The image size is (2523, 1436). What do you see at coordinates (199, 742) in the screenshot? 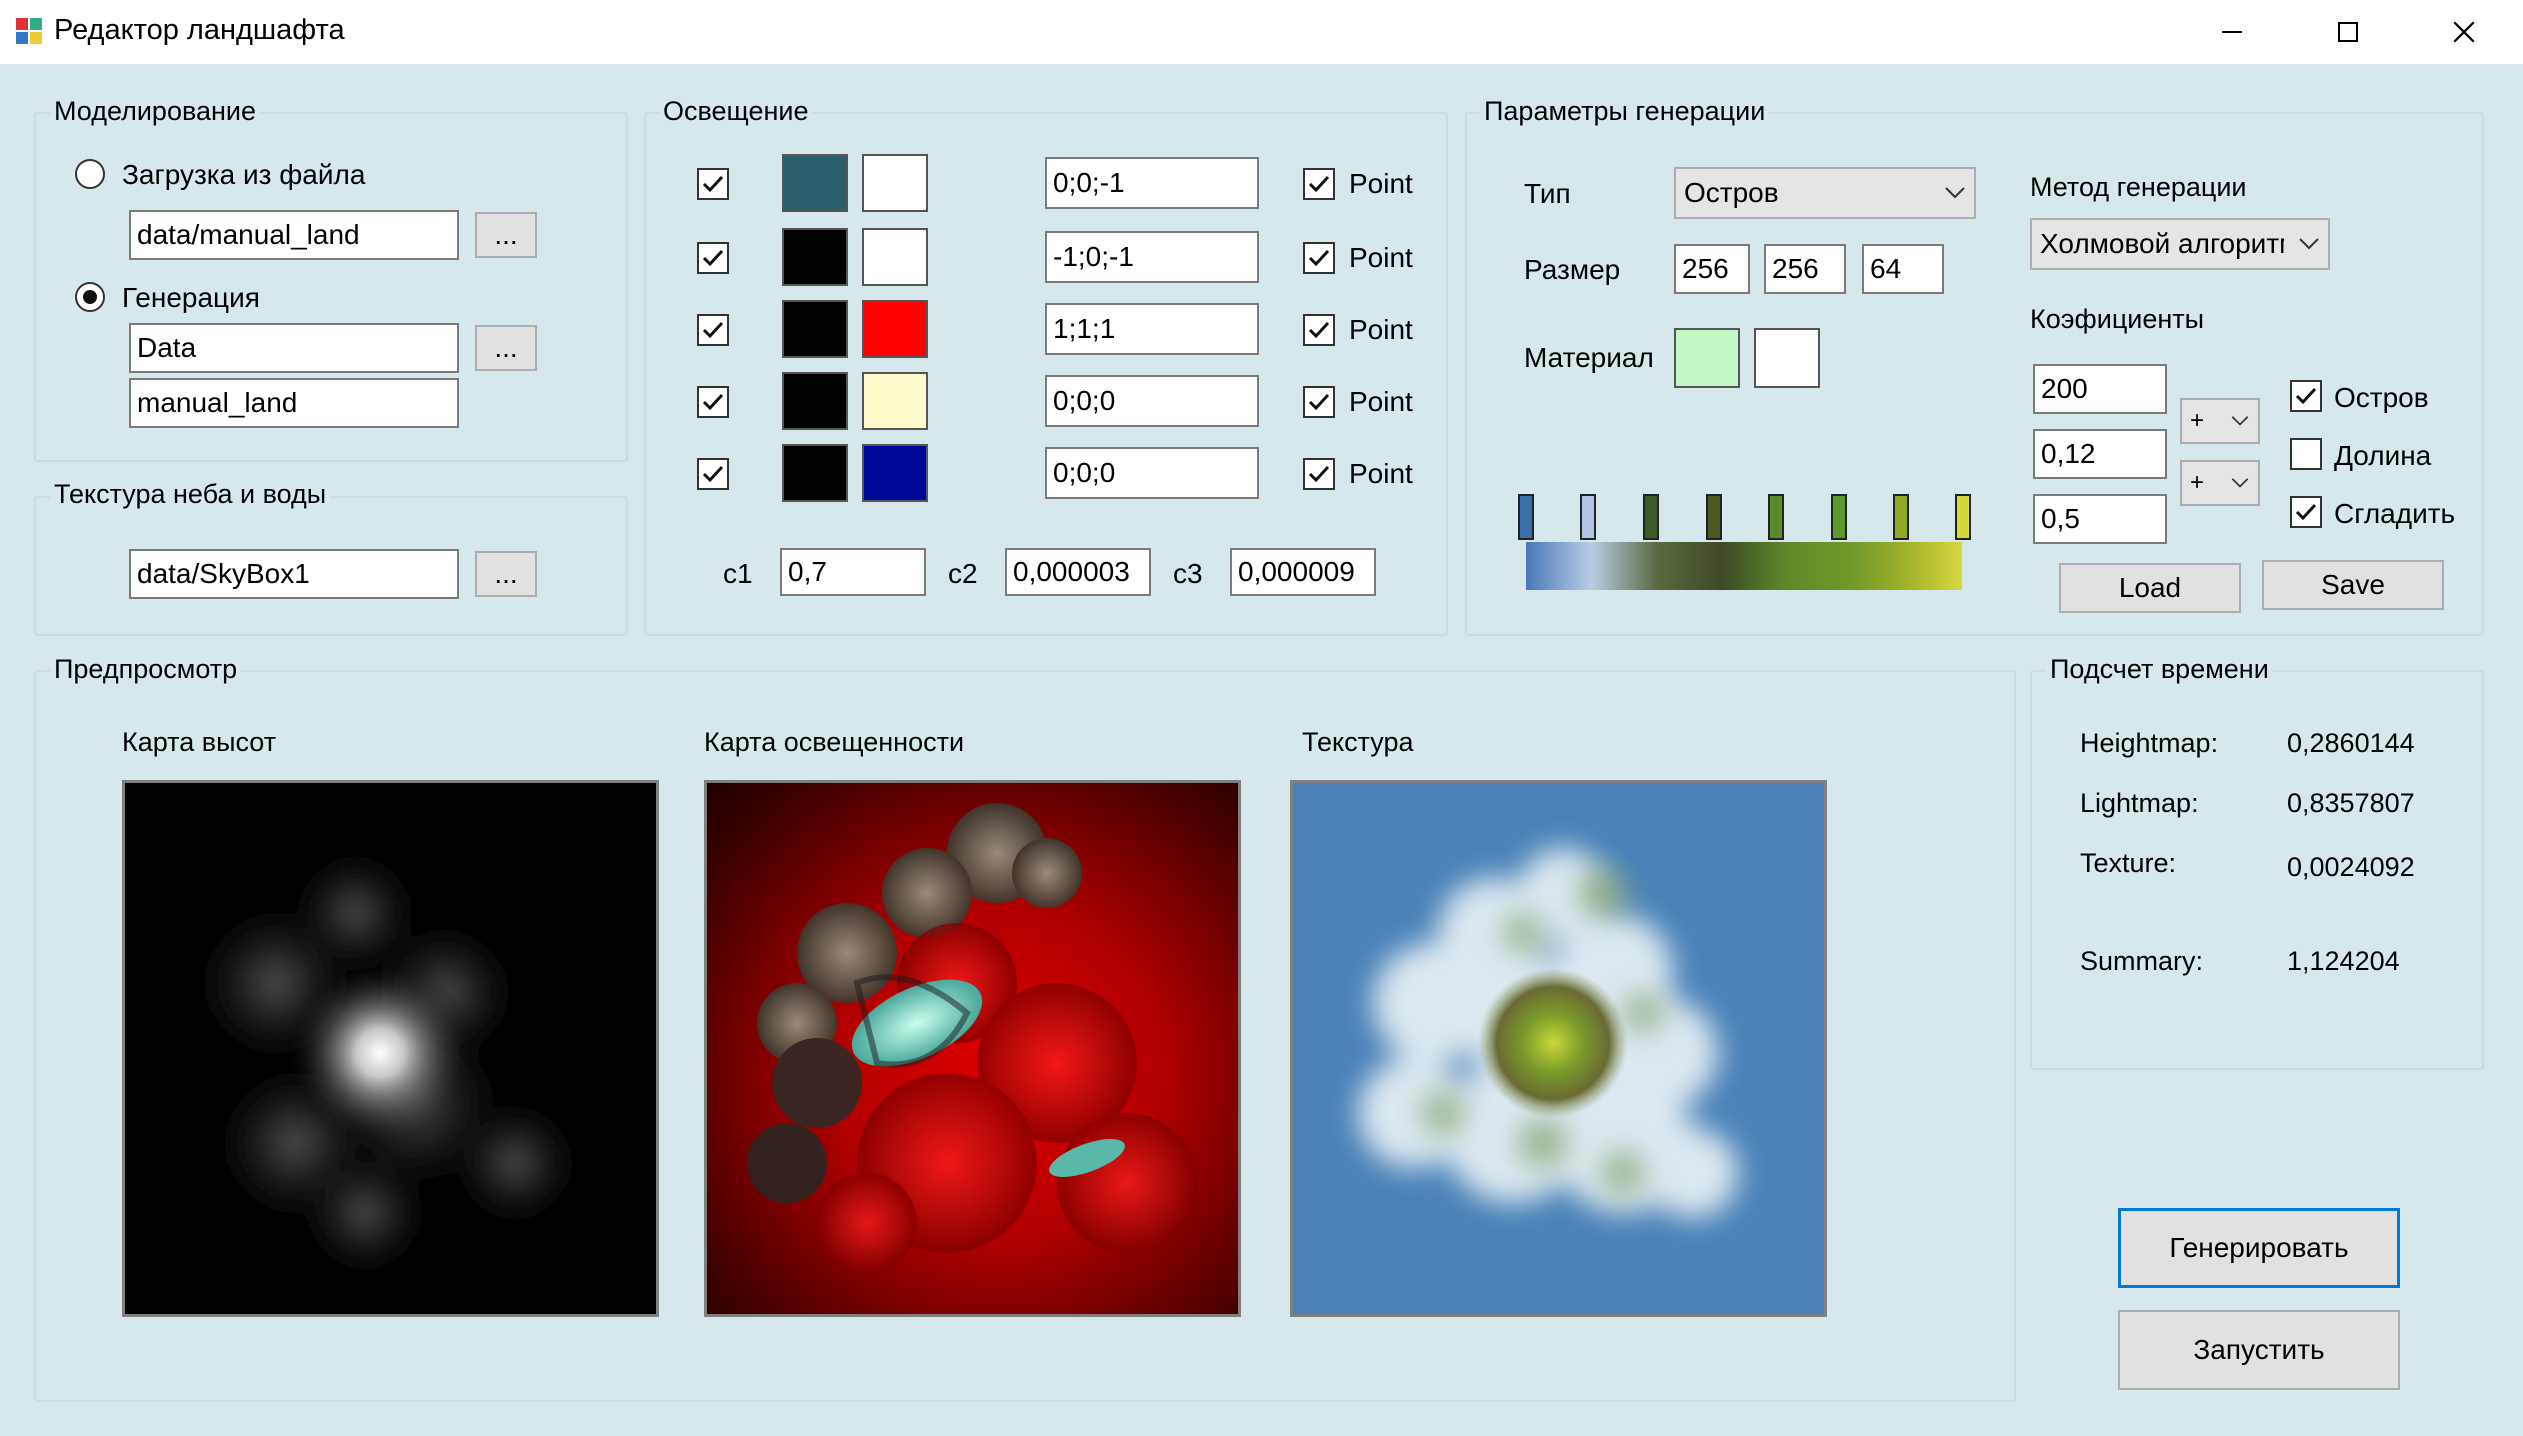
I see `heightmap-label: Карта высот` at bounding box center [199, 742].